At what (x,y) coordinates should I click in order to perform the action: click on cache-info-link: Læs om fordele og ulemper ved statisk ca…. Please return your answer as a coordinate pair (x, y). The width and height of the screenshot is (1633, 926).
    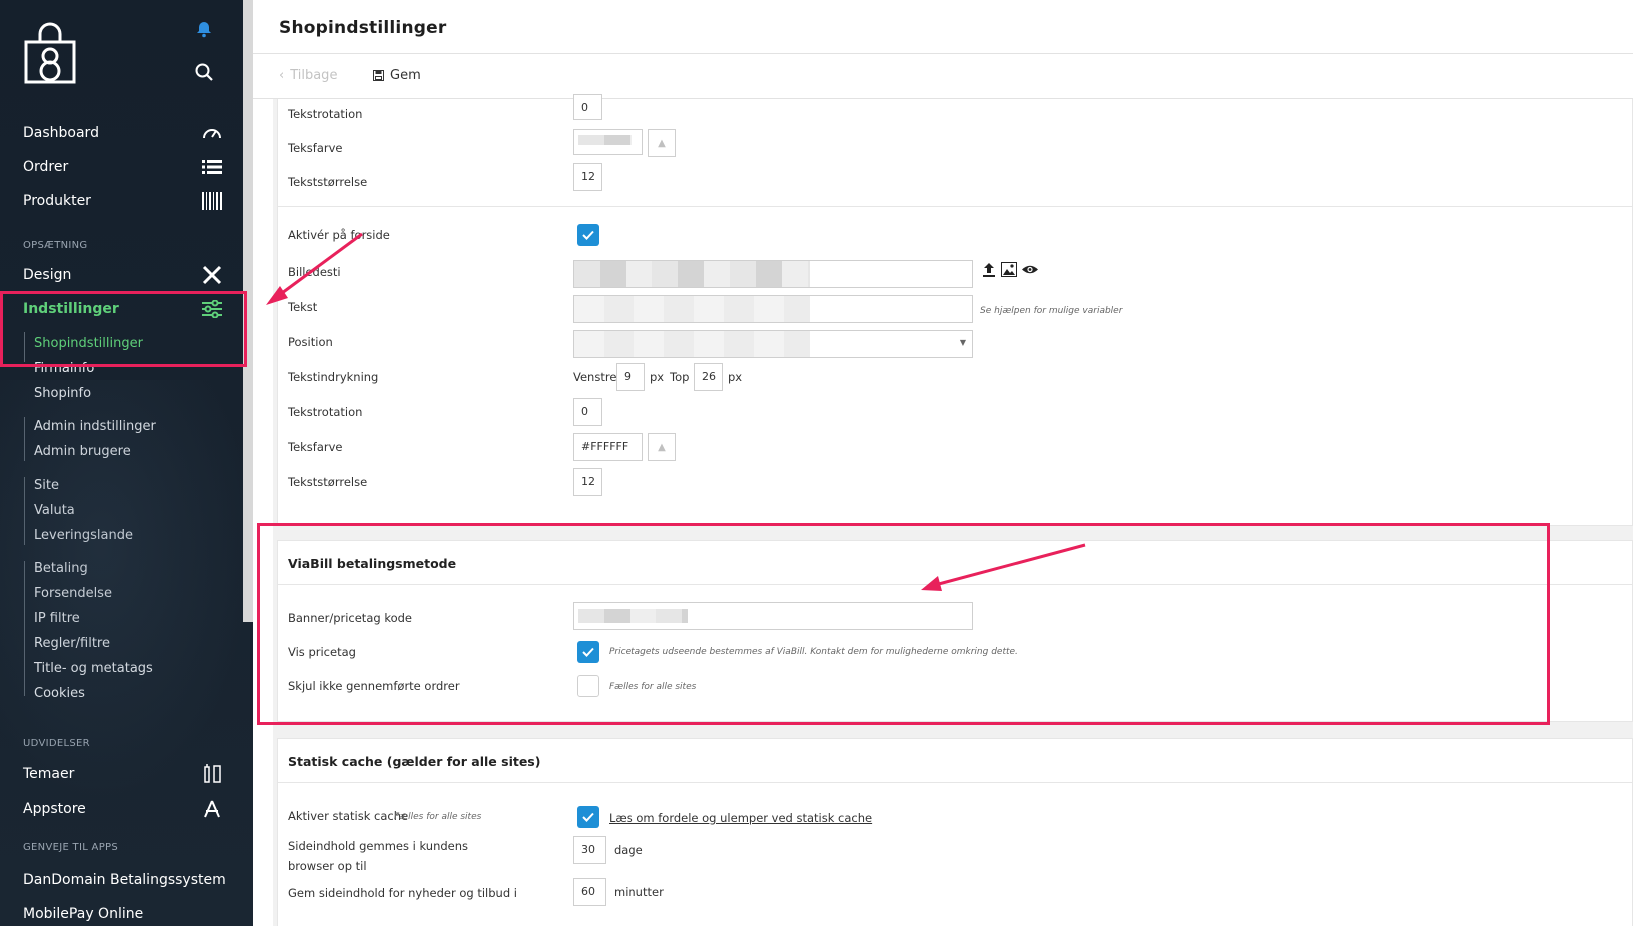
    Looking at the image, I should click on (740, 818).